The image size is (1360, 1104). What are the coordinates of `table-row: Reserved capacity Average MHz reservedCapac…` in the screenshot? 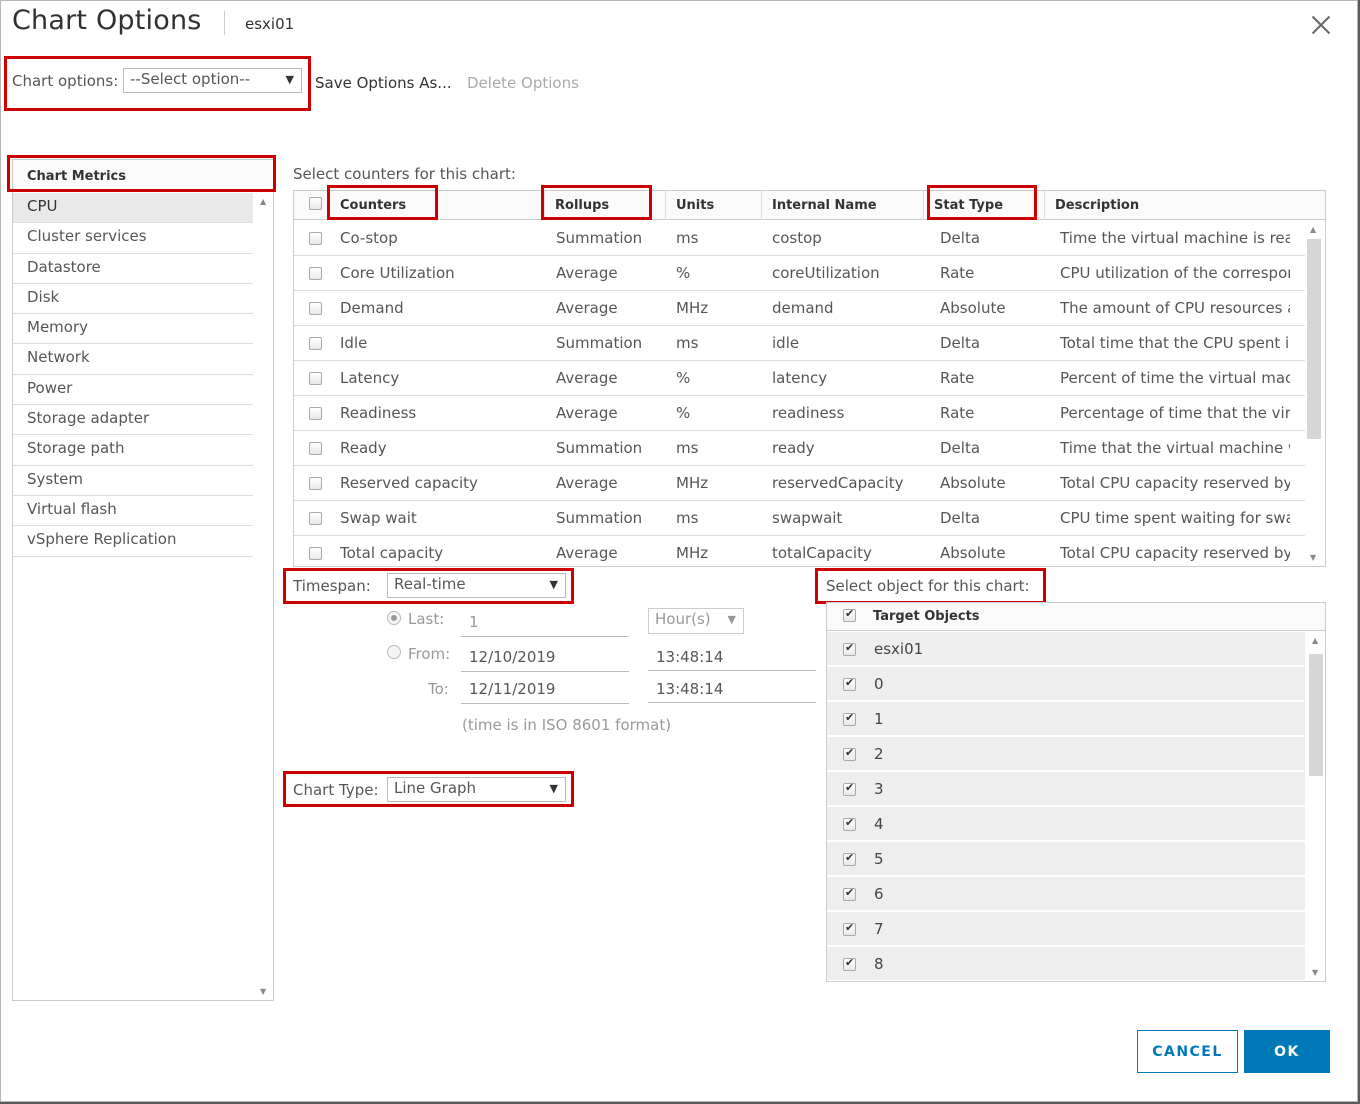 It's located at (799, 483).